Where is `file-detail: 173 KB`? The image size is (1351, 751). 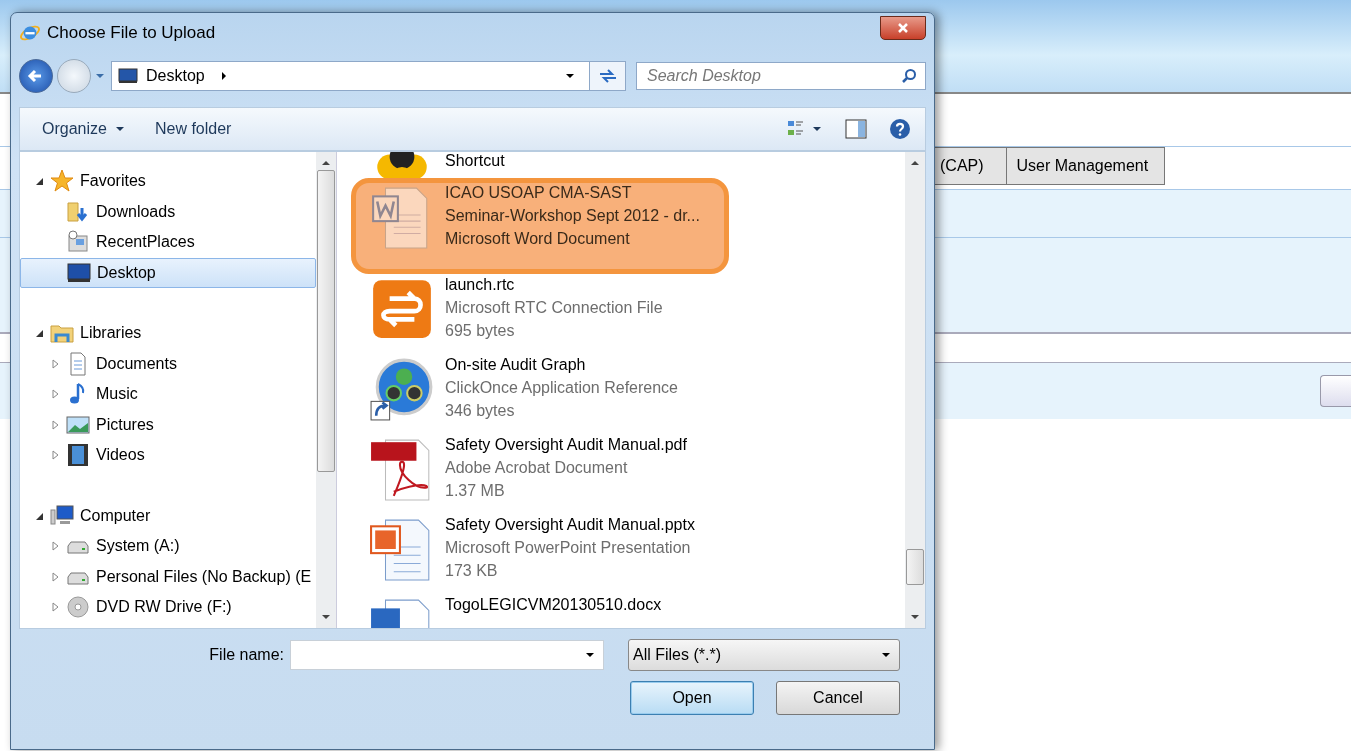 file-detail: 173 KB is located at coordinates (472, 571).